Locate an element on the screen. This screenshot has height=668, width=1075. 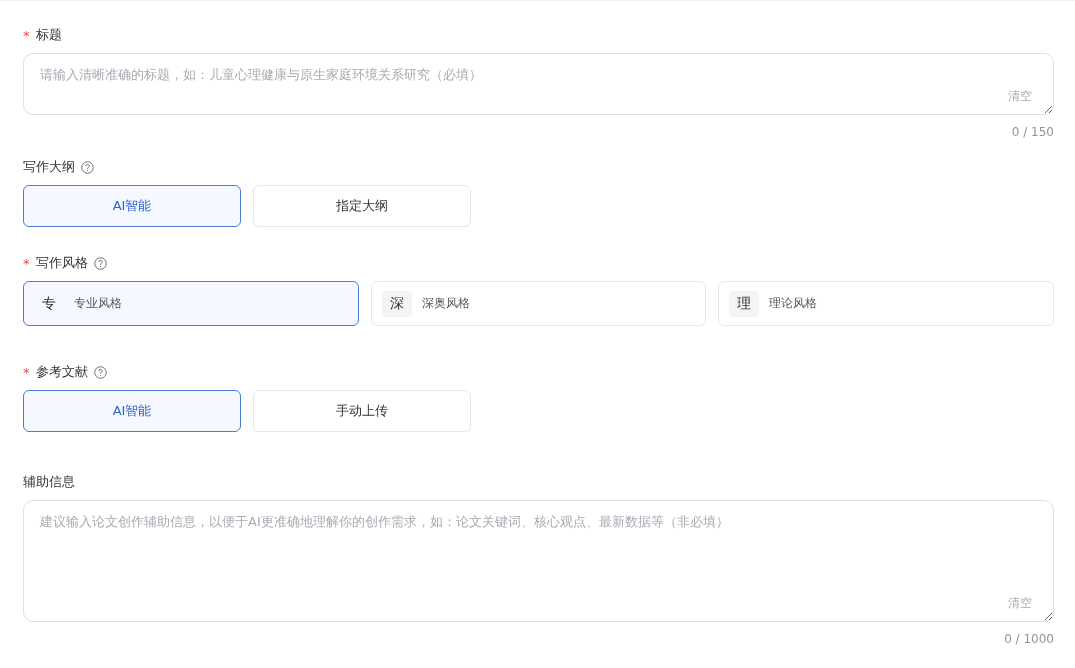
character-counter: 0 / 150 is located at coordinates (1032, 132).